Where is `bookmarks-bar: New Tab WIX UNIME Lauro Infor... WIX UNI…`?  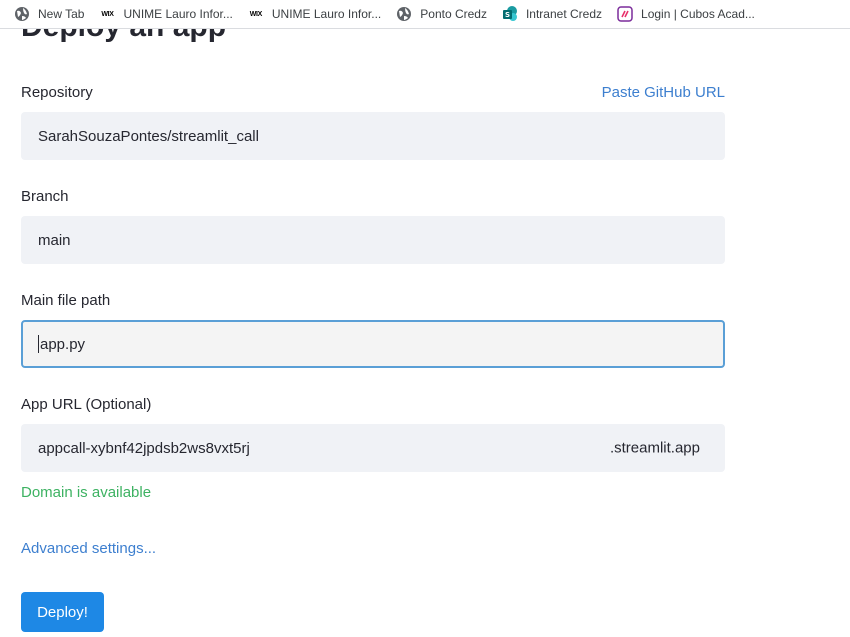 bookmarks-bar: New Tab WIX UNIME Lauro Infor... WIX UNI… is located at coordinates (425, 14).